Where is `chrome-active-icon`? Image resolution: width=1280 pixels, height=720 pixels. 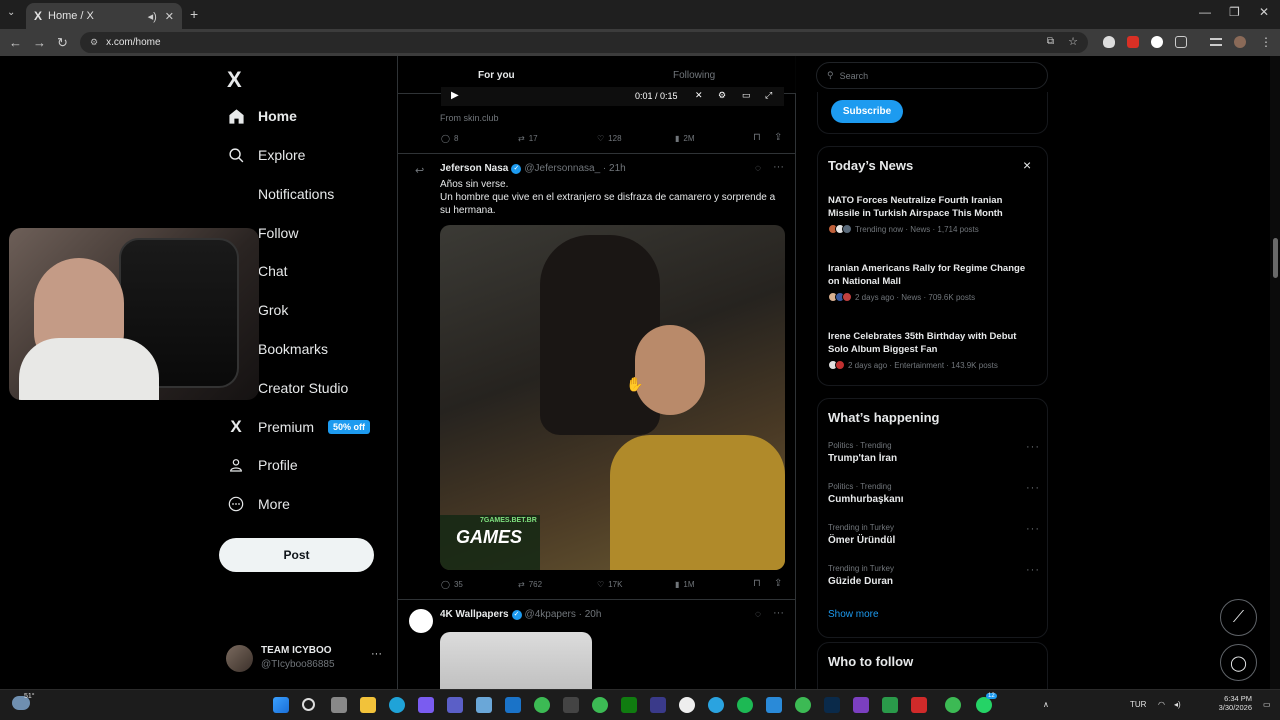 chrome-active-icon is located at coordinates (953, 705).